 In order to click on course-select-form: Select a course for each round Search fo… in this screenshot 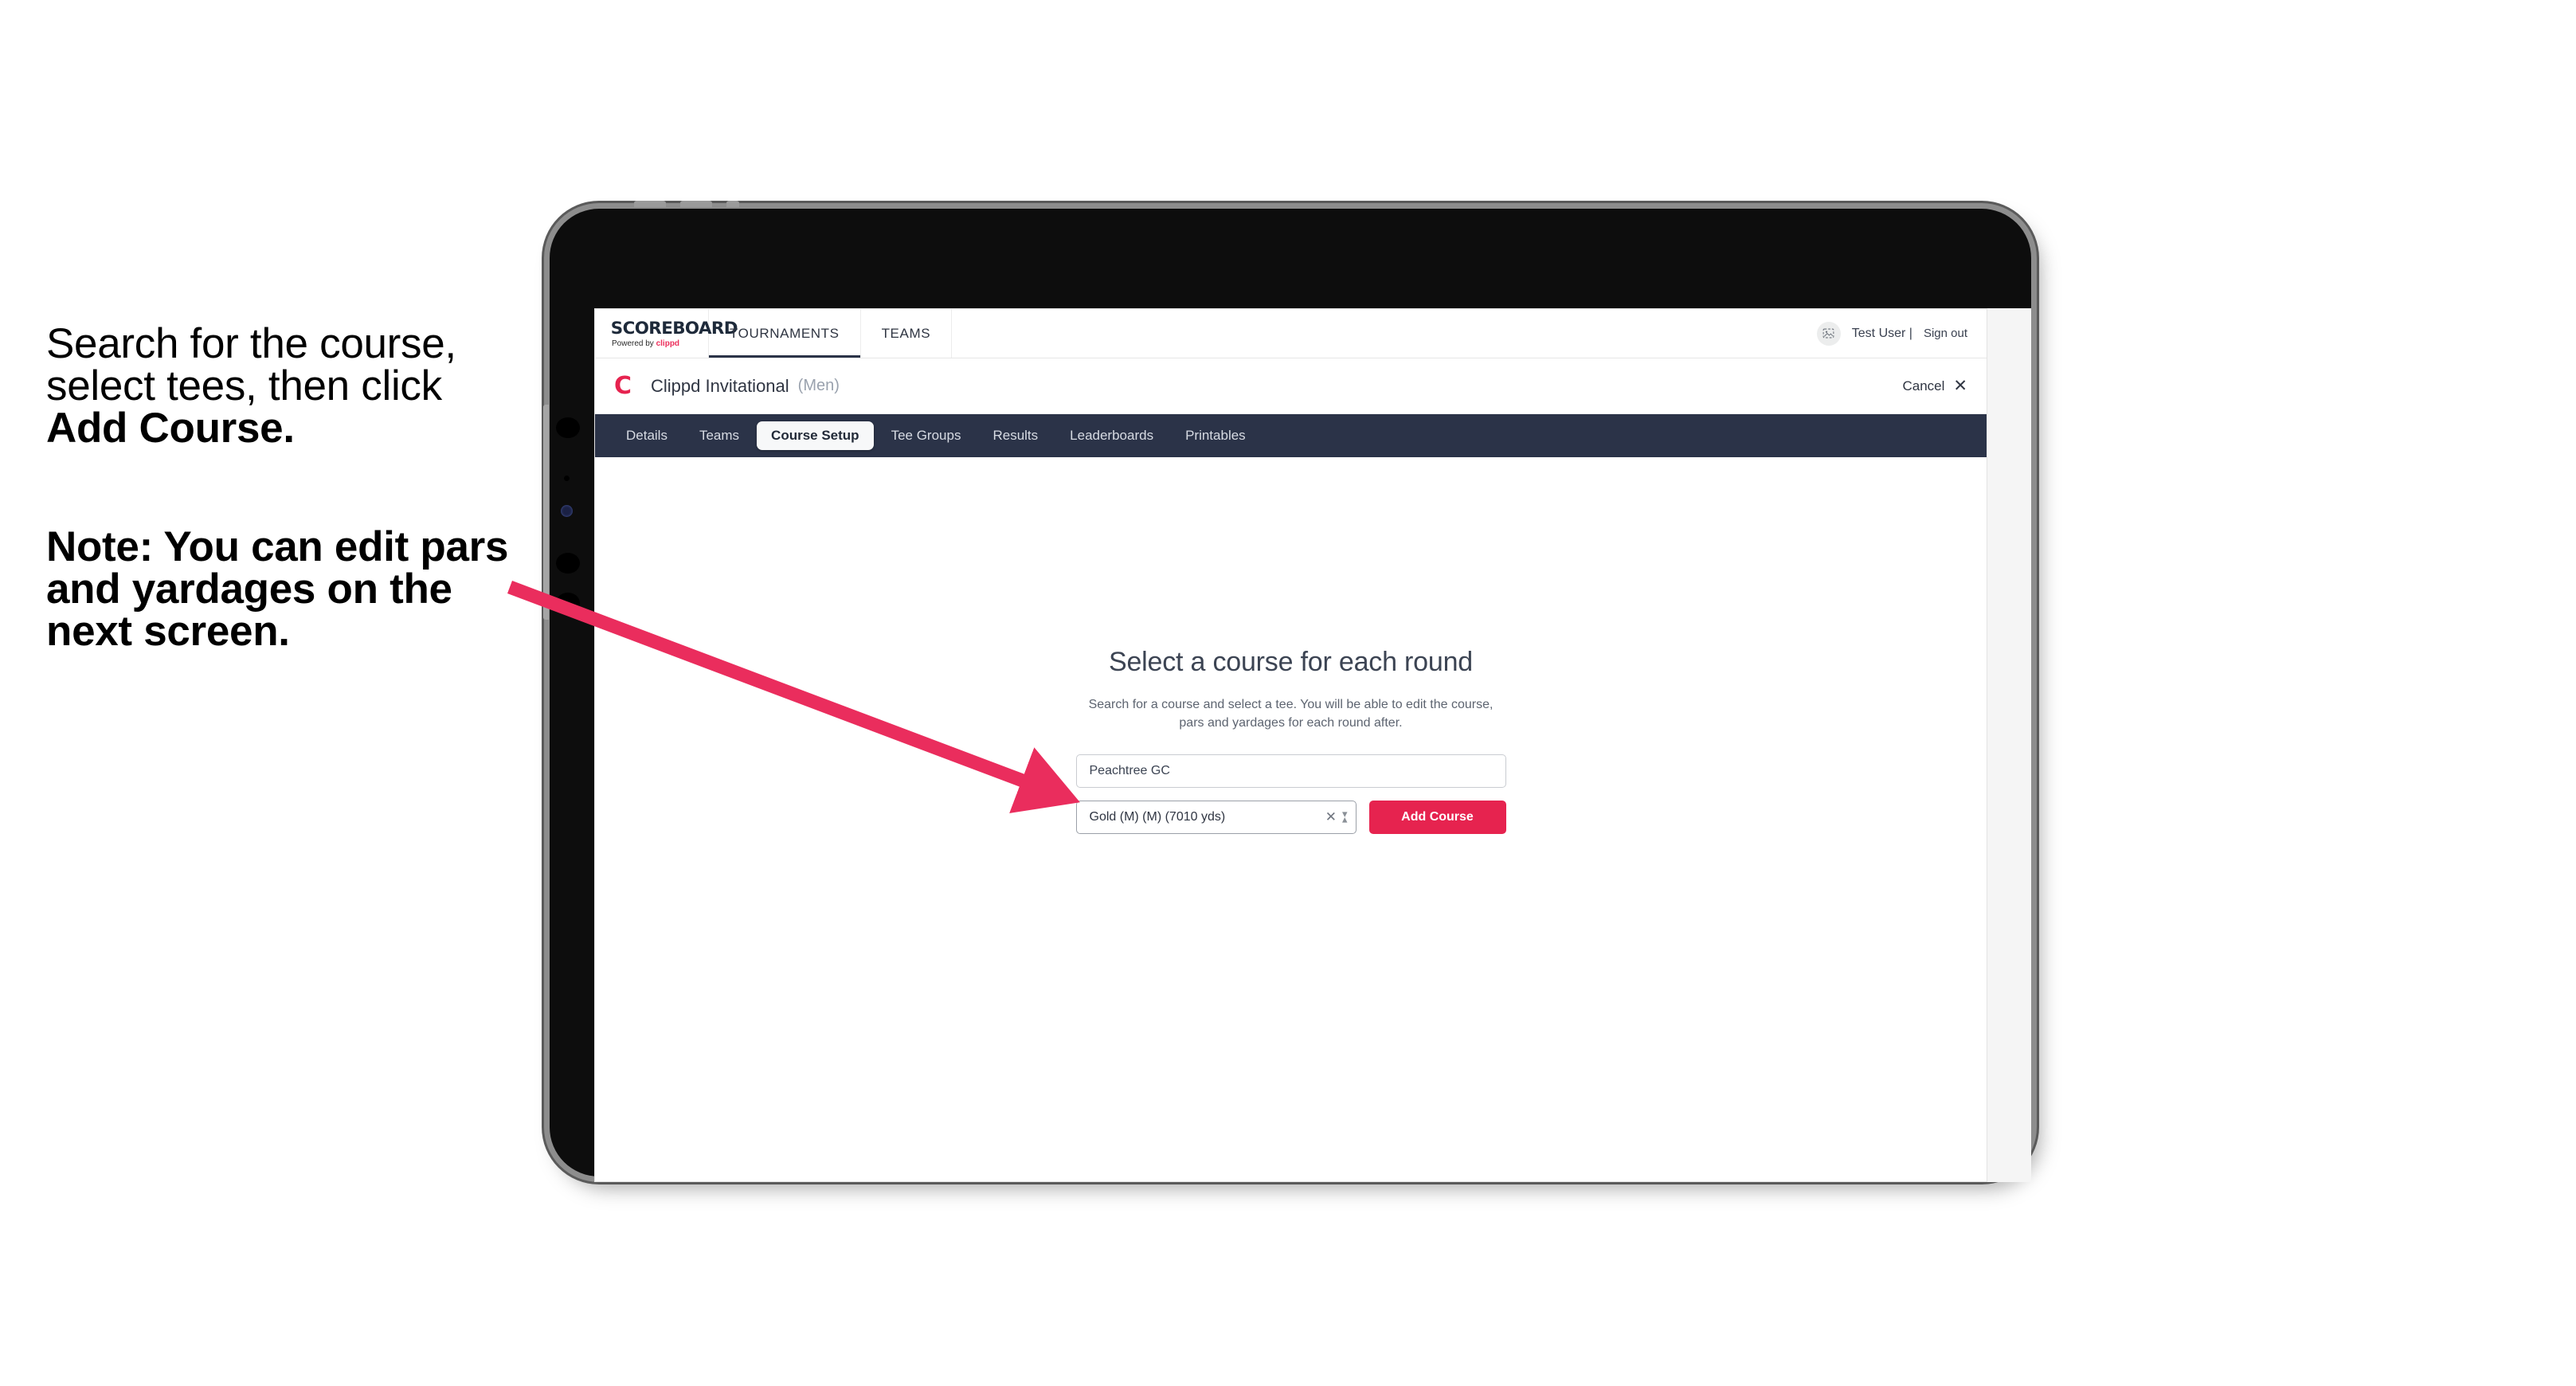, I will do `click(1291, 741)`.